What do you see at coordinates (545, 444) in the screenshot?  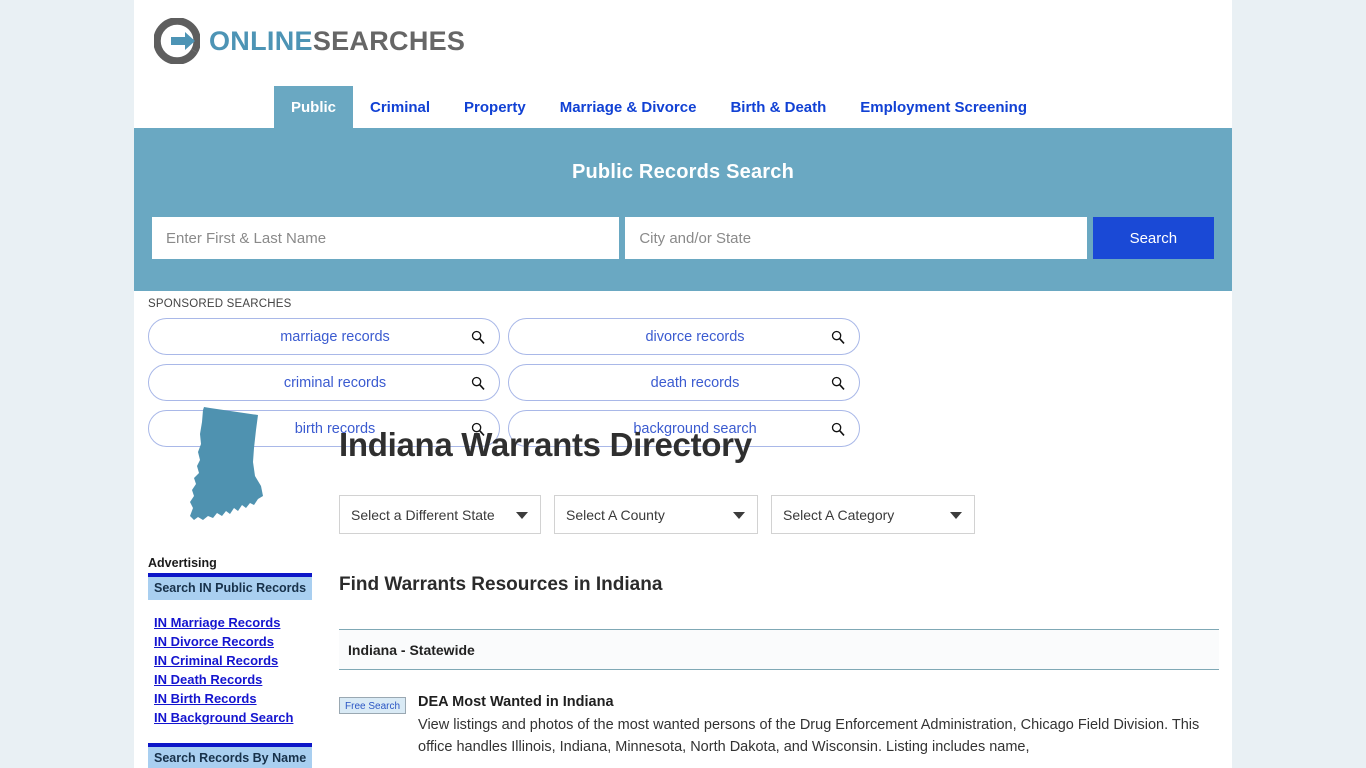 I see `page-title: Indiana Warrants Directory` at bounding box center [545, 444].